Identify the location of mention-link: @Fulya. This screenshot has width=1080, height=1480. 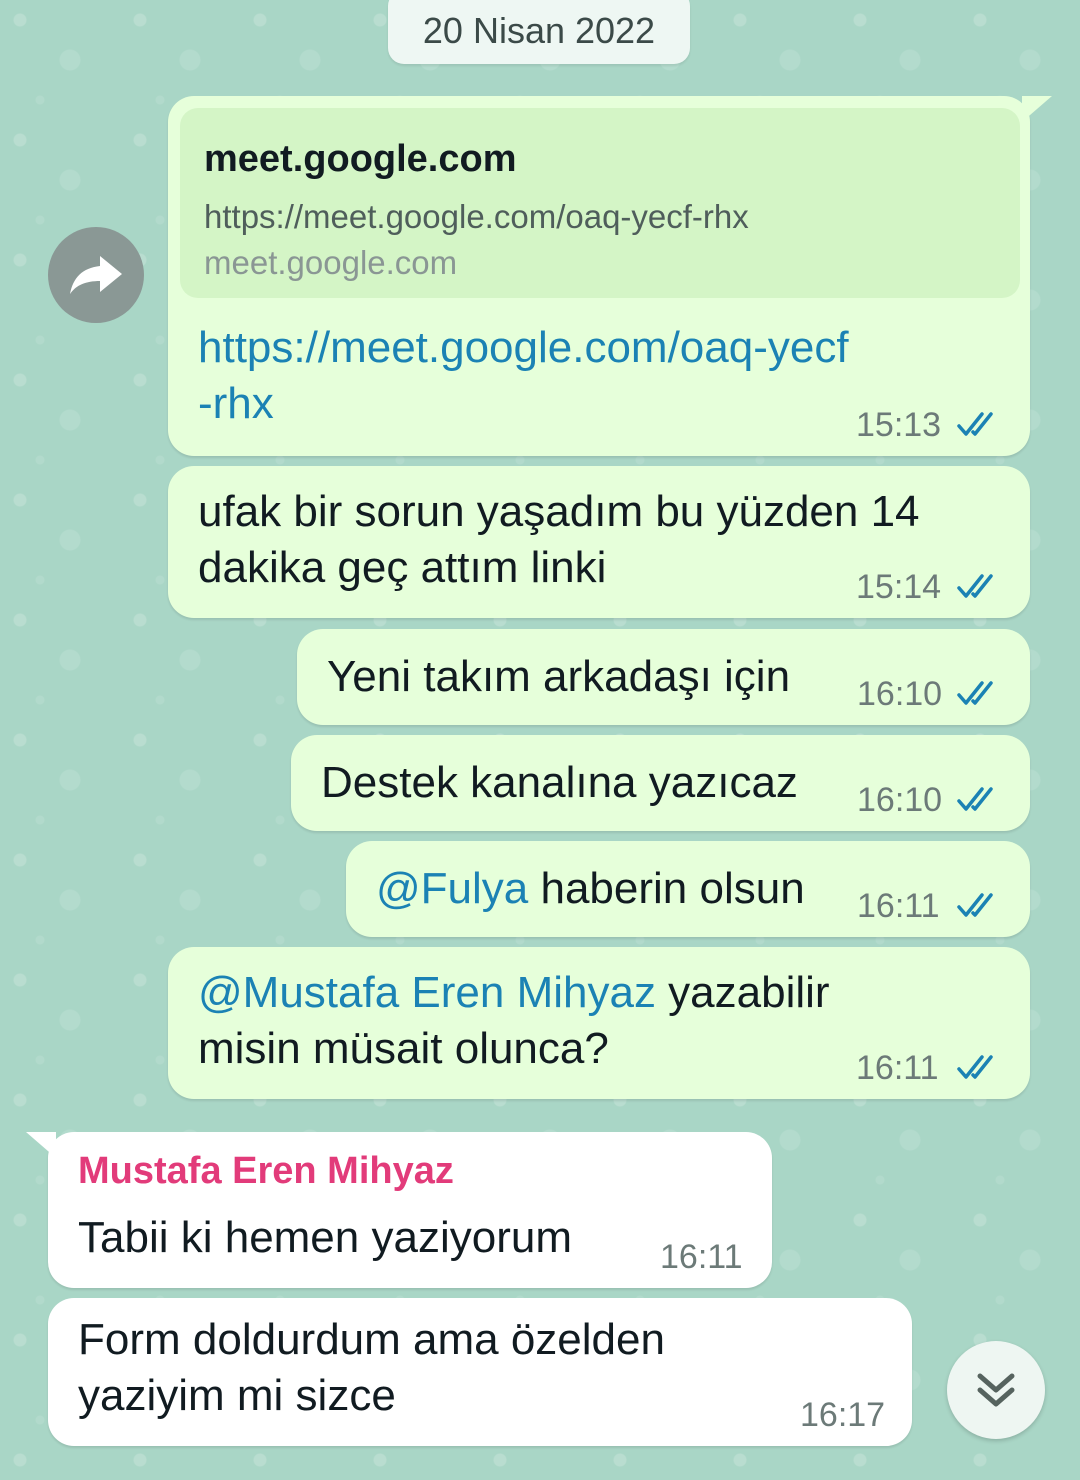
(452, 888).